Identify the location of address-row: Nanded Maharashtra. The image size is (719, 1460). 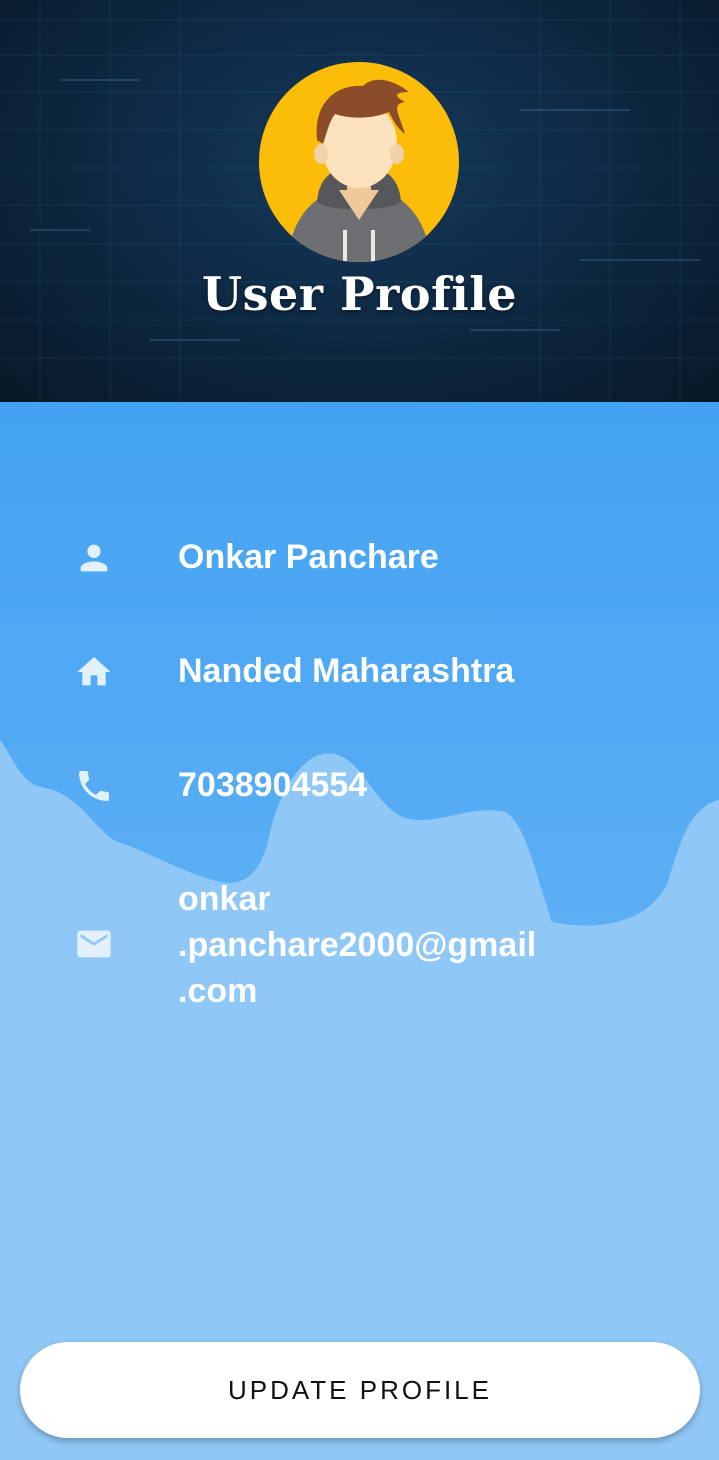
(359, 672).